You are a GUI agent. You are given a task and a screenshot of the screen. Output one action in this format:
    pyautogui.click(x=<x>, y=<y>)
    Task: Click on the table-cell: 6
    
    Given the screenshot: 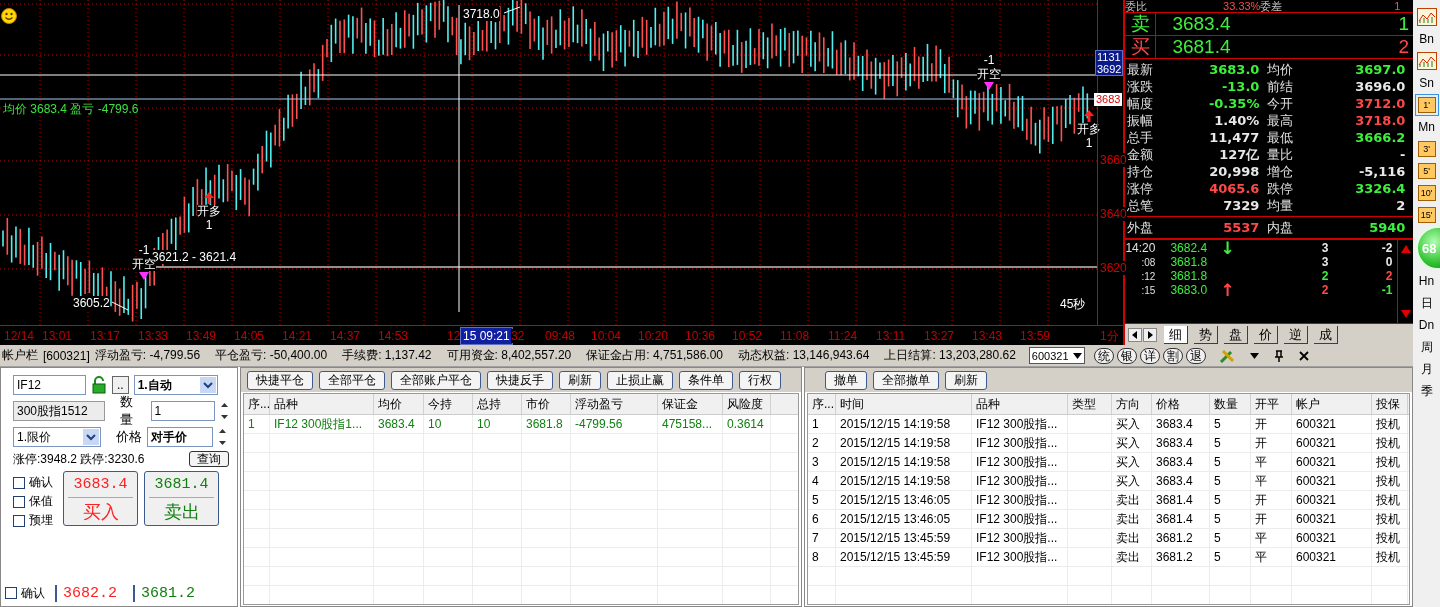 What is the action you would take?
    pyautogui.click(x=822, y=519)
    